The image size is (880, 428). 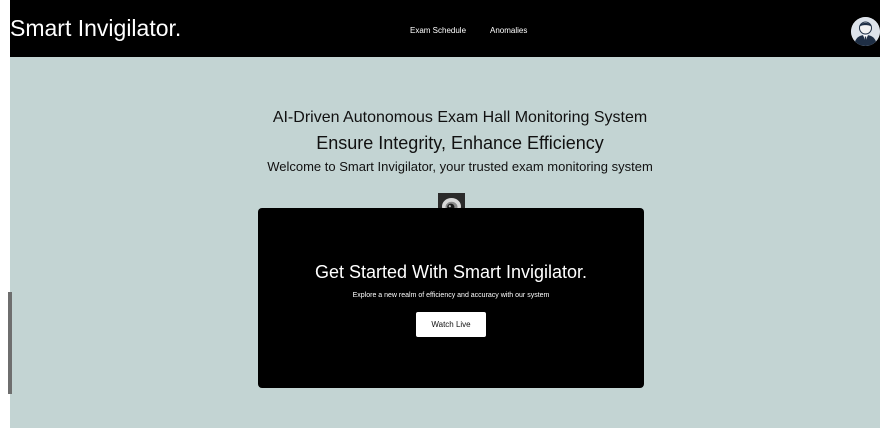 What do you see at coordinates (10, 343) in the screenshot?
I see `side-scroll-handle` at bounding box center [10, 343].